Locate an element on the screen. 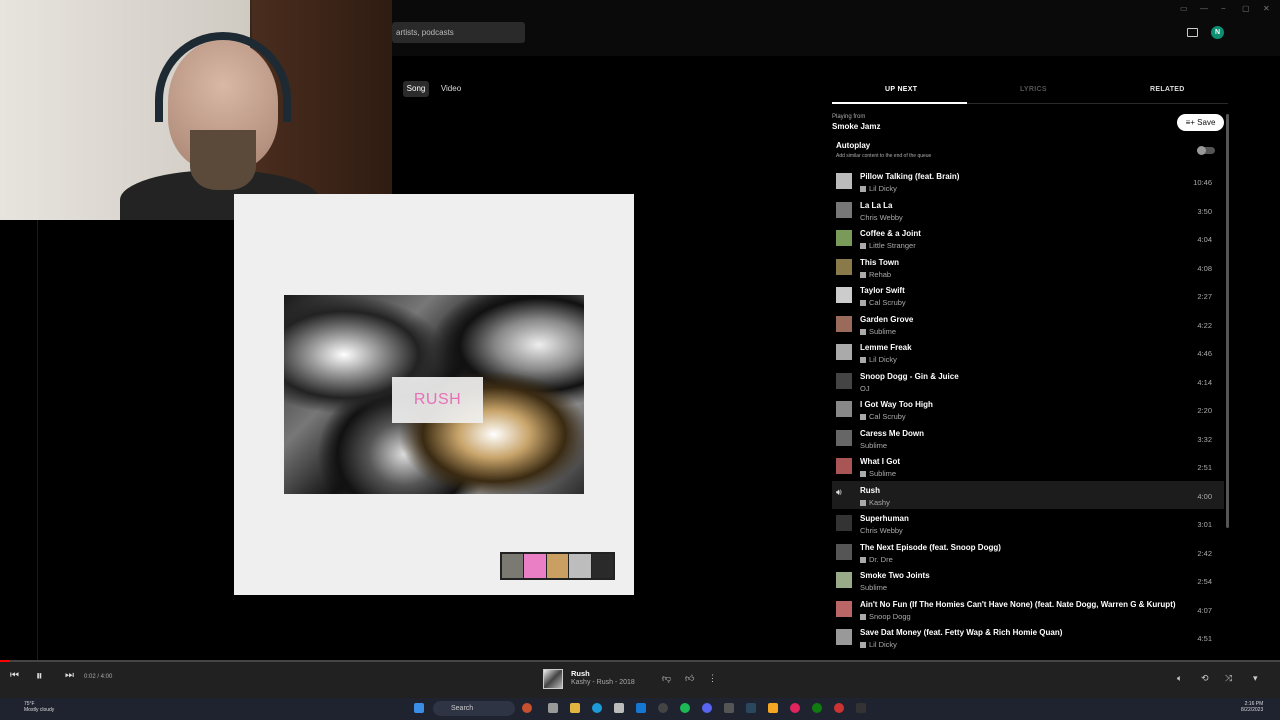  cast-icon is located at coordinates (1192, 32).